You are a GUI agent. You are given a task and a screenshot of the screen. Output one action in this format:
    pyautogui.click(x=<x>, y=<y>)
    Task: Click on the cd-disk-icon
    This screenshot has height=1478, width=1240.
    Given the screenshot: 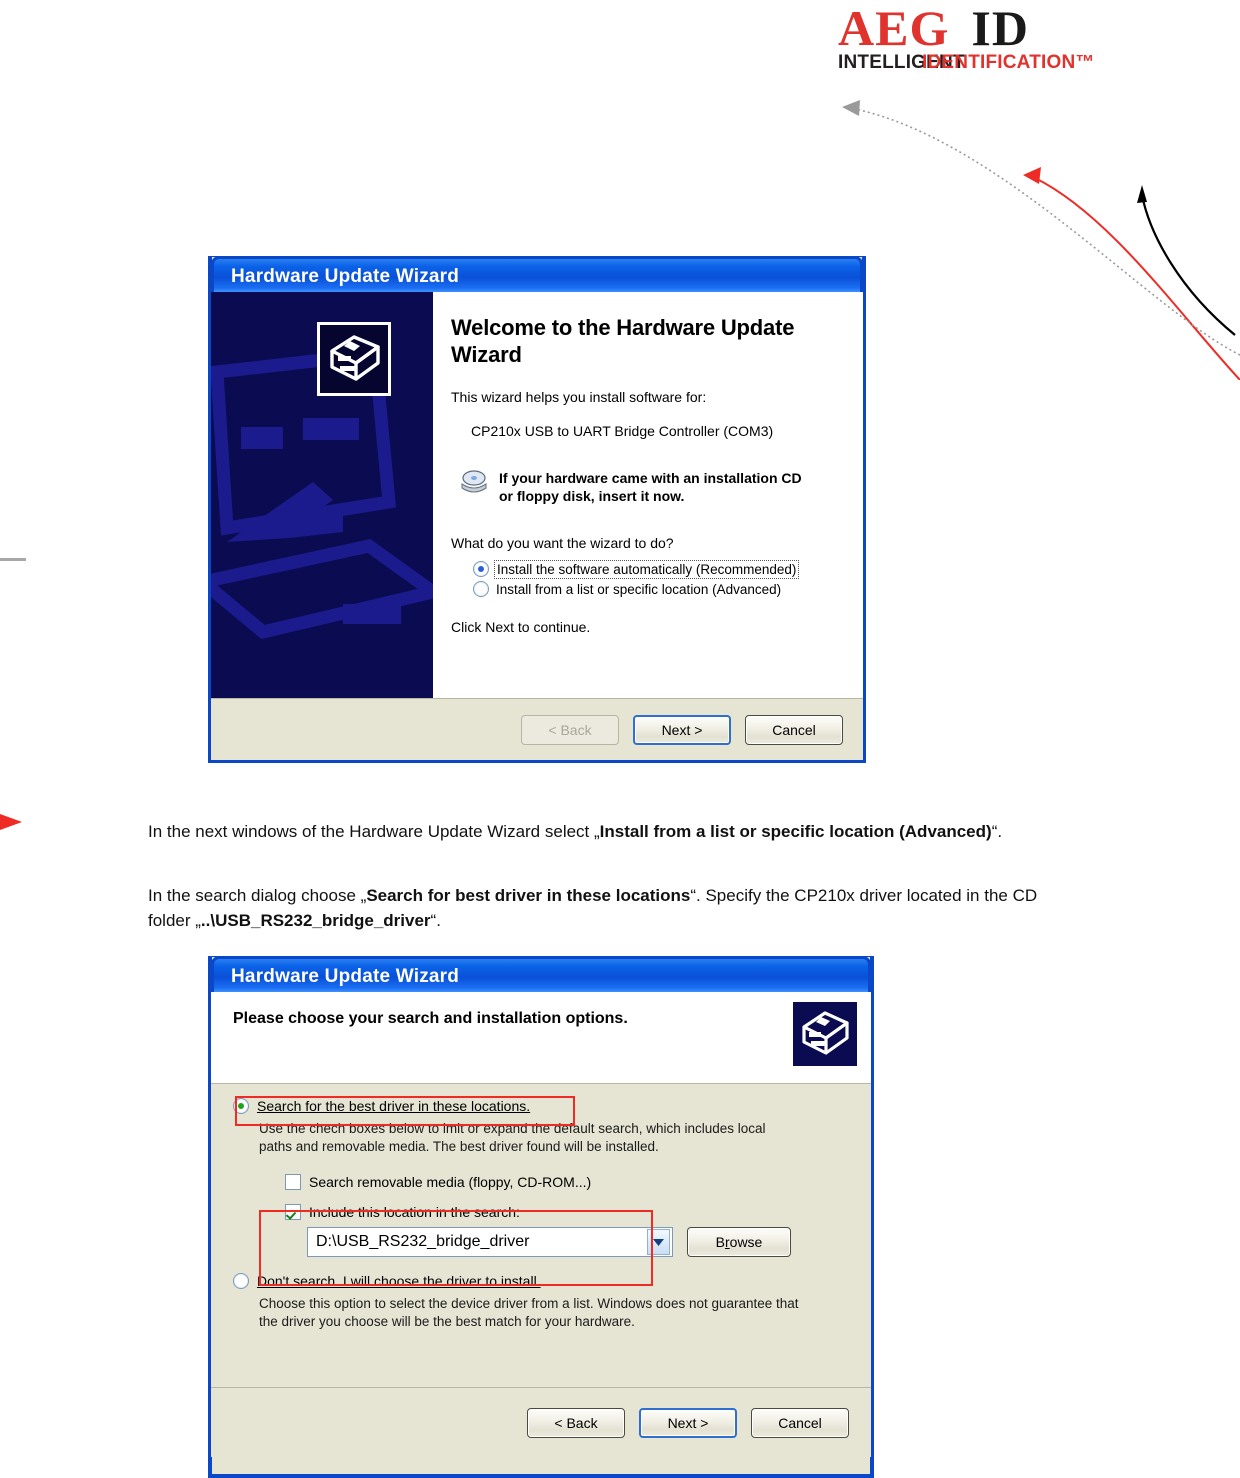 What is the action you would take?
    pyautogui.click(x=474, y=481)
    